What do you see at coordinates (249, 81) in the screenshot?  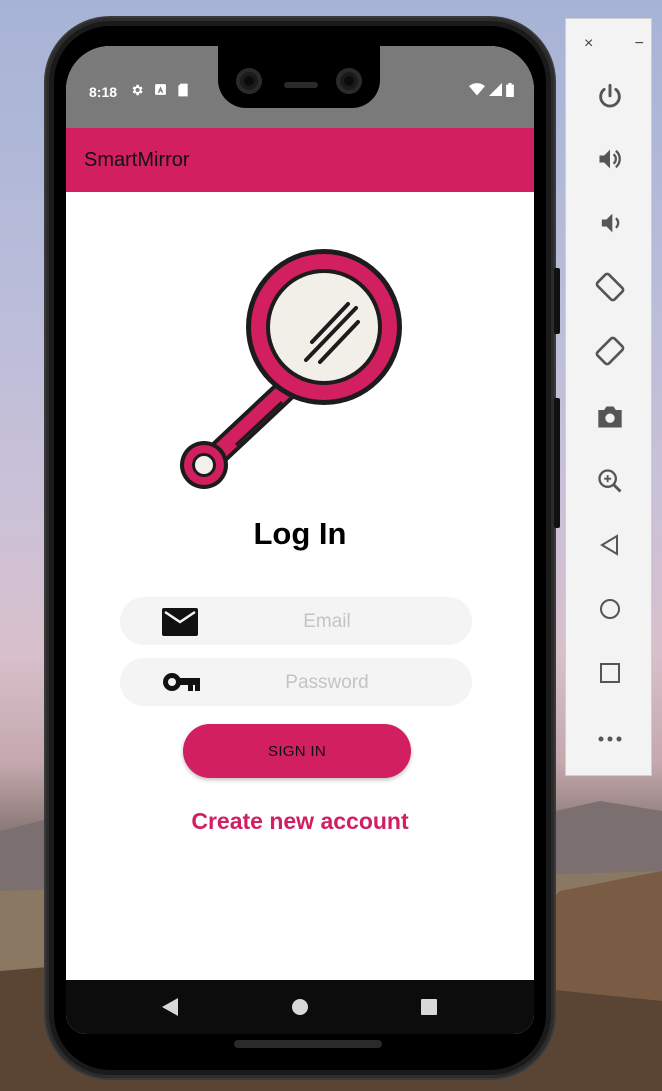 I see `front-camera-left` at bounding box center [249, 81].